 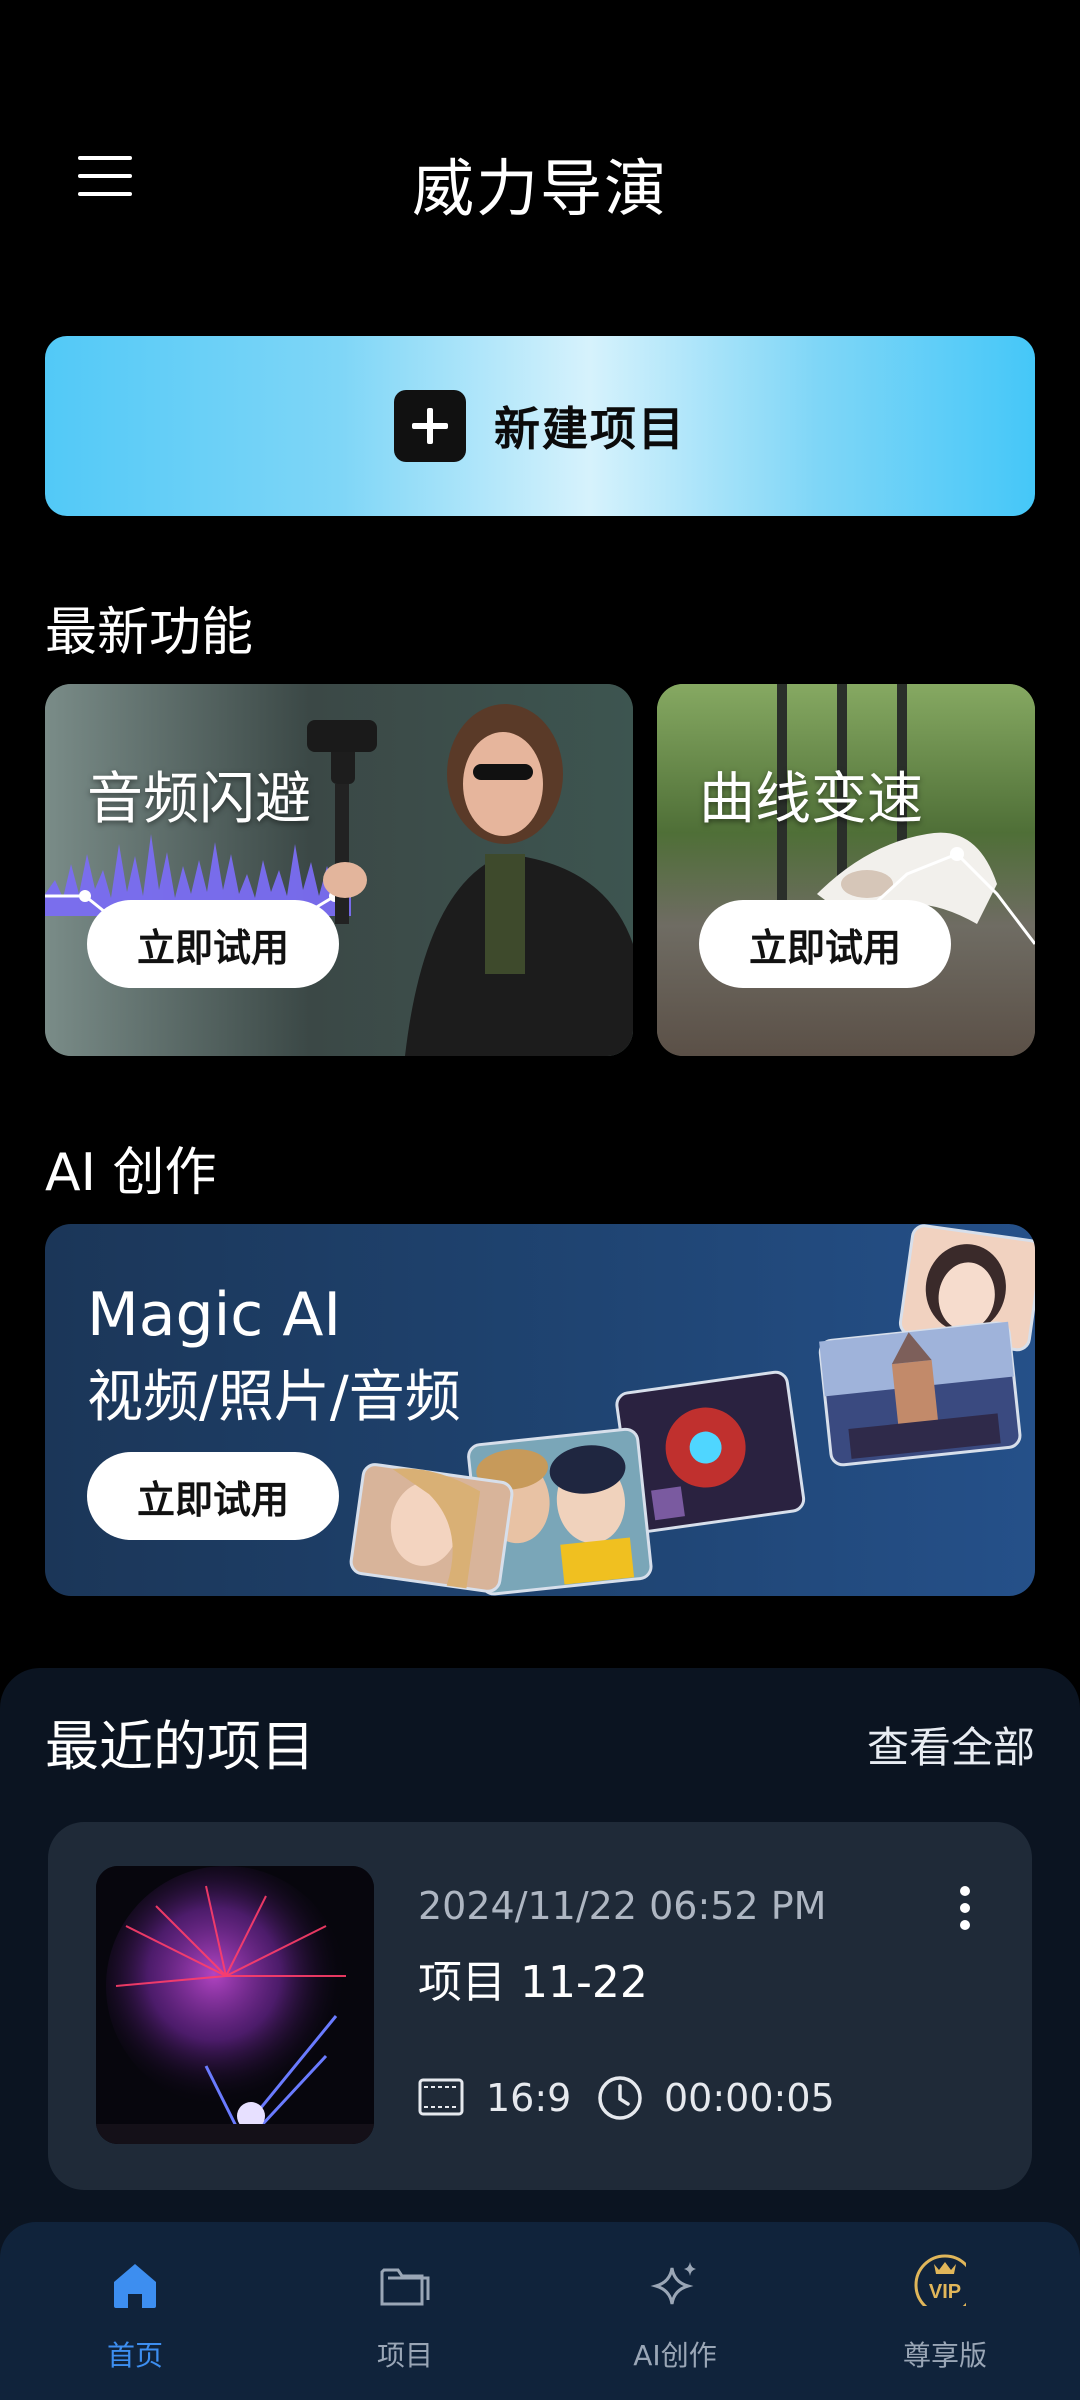 I want to click on clock-icon, so click(x=620, y=2098).